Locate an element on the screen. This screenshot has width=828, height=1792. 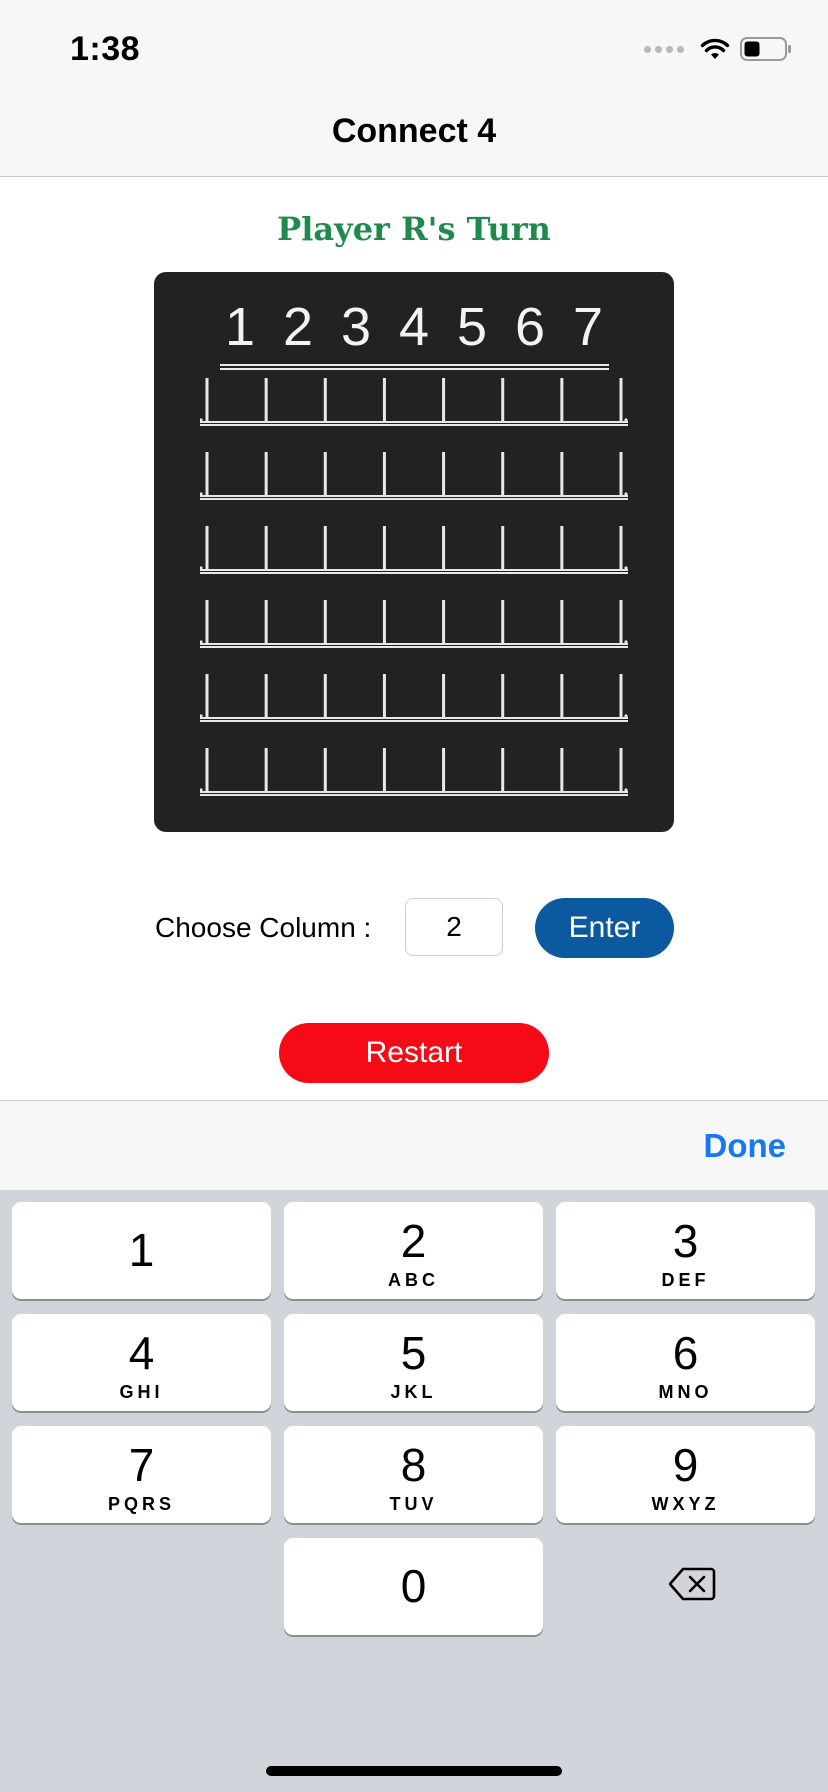
column-number-header: 1 2 3 4 5 6 7 is located at coordinates (414, 333).